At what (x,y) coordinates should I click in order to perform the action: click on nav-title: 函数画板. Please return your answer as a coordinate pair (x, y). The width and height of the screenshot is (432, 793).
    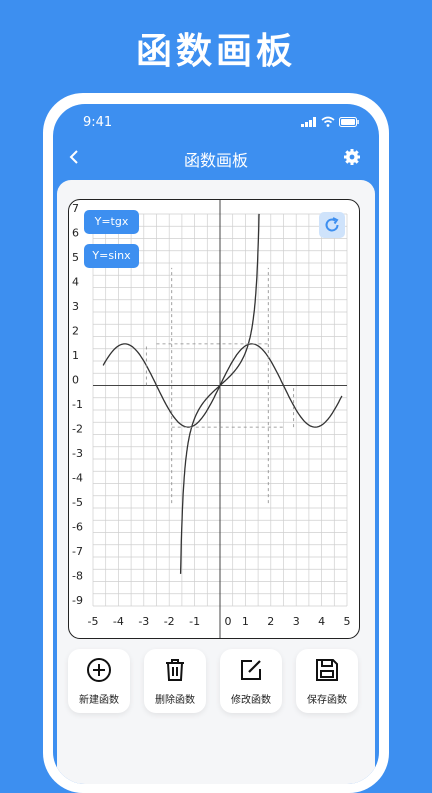
    Looking at the image, I should click on (215, 160).